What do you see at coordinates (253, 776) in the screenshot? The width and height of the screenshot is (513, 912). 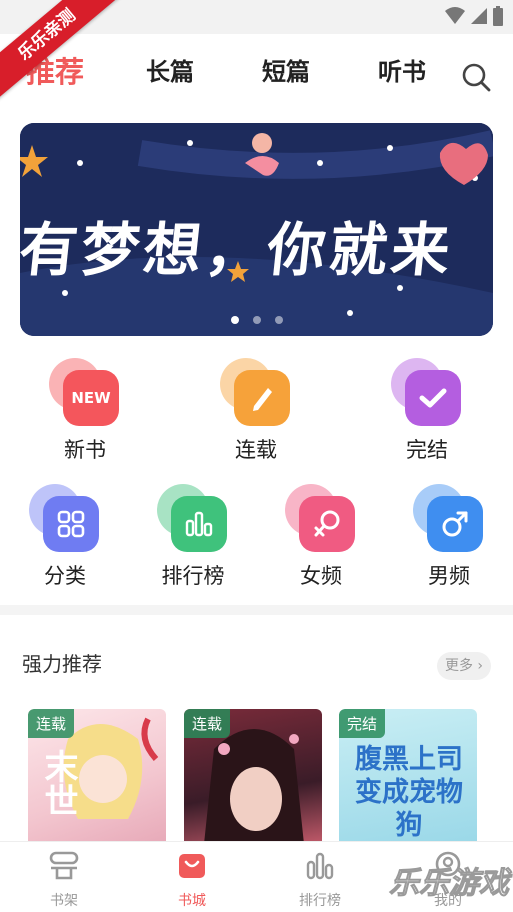 I see `book-card: 连载` at bounding box center [253, 776].